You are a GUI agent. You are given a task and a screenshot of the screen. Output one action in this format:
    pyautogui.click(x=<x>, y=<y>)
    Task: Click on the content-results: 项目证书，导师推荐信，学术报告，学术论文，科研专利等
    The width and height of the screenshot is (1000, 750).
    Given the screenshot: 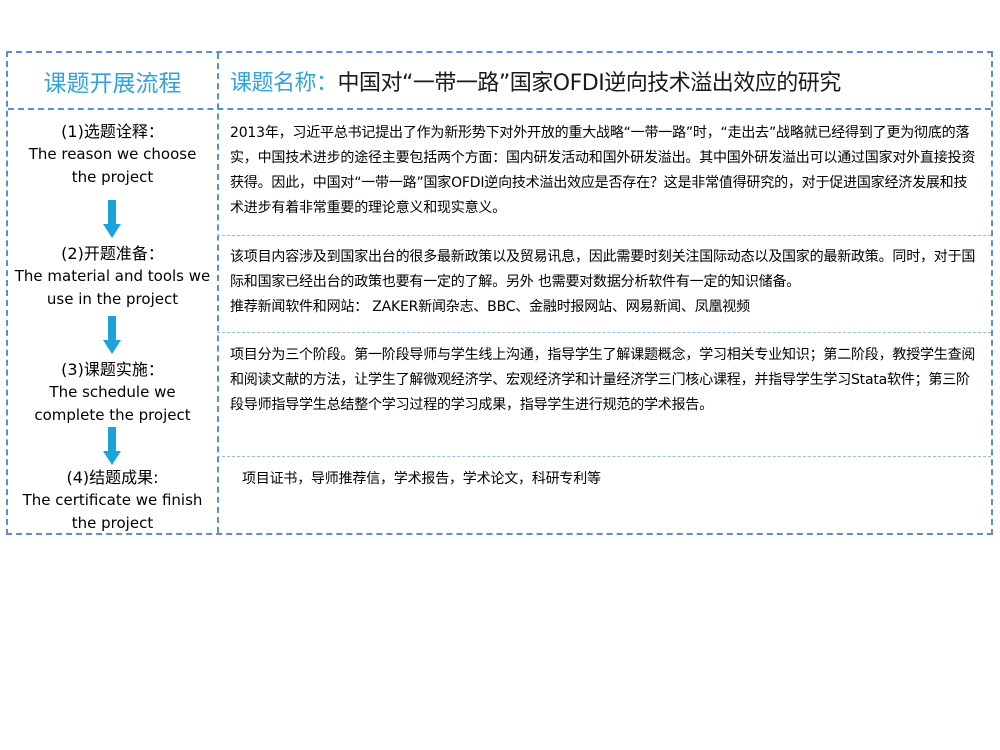 What is the action you would take?
    pyautogui.click(x=611, y=479)
    